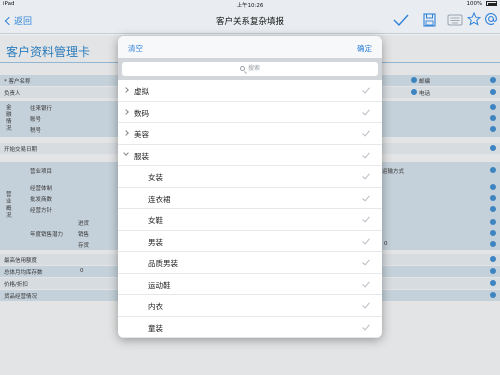 This screenshot has height=375, width=500. Describe the element at coordinates (250, 306) in the screenshot. I see `list-item: 内衣` at that location.